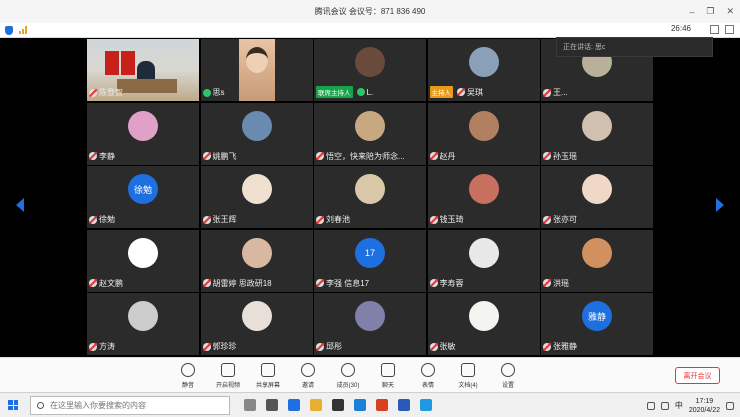 Image resolution: width=740 pixels, height=417 pixels. Describe the element at coordinates (556, 283) in the screenshot. I see `participant-namebar: 洪瑶` at that location.